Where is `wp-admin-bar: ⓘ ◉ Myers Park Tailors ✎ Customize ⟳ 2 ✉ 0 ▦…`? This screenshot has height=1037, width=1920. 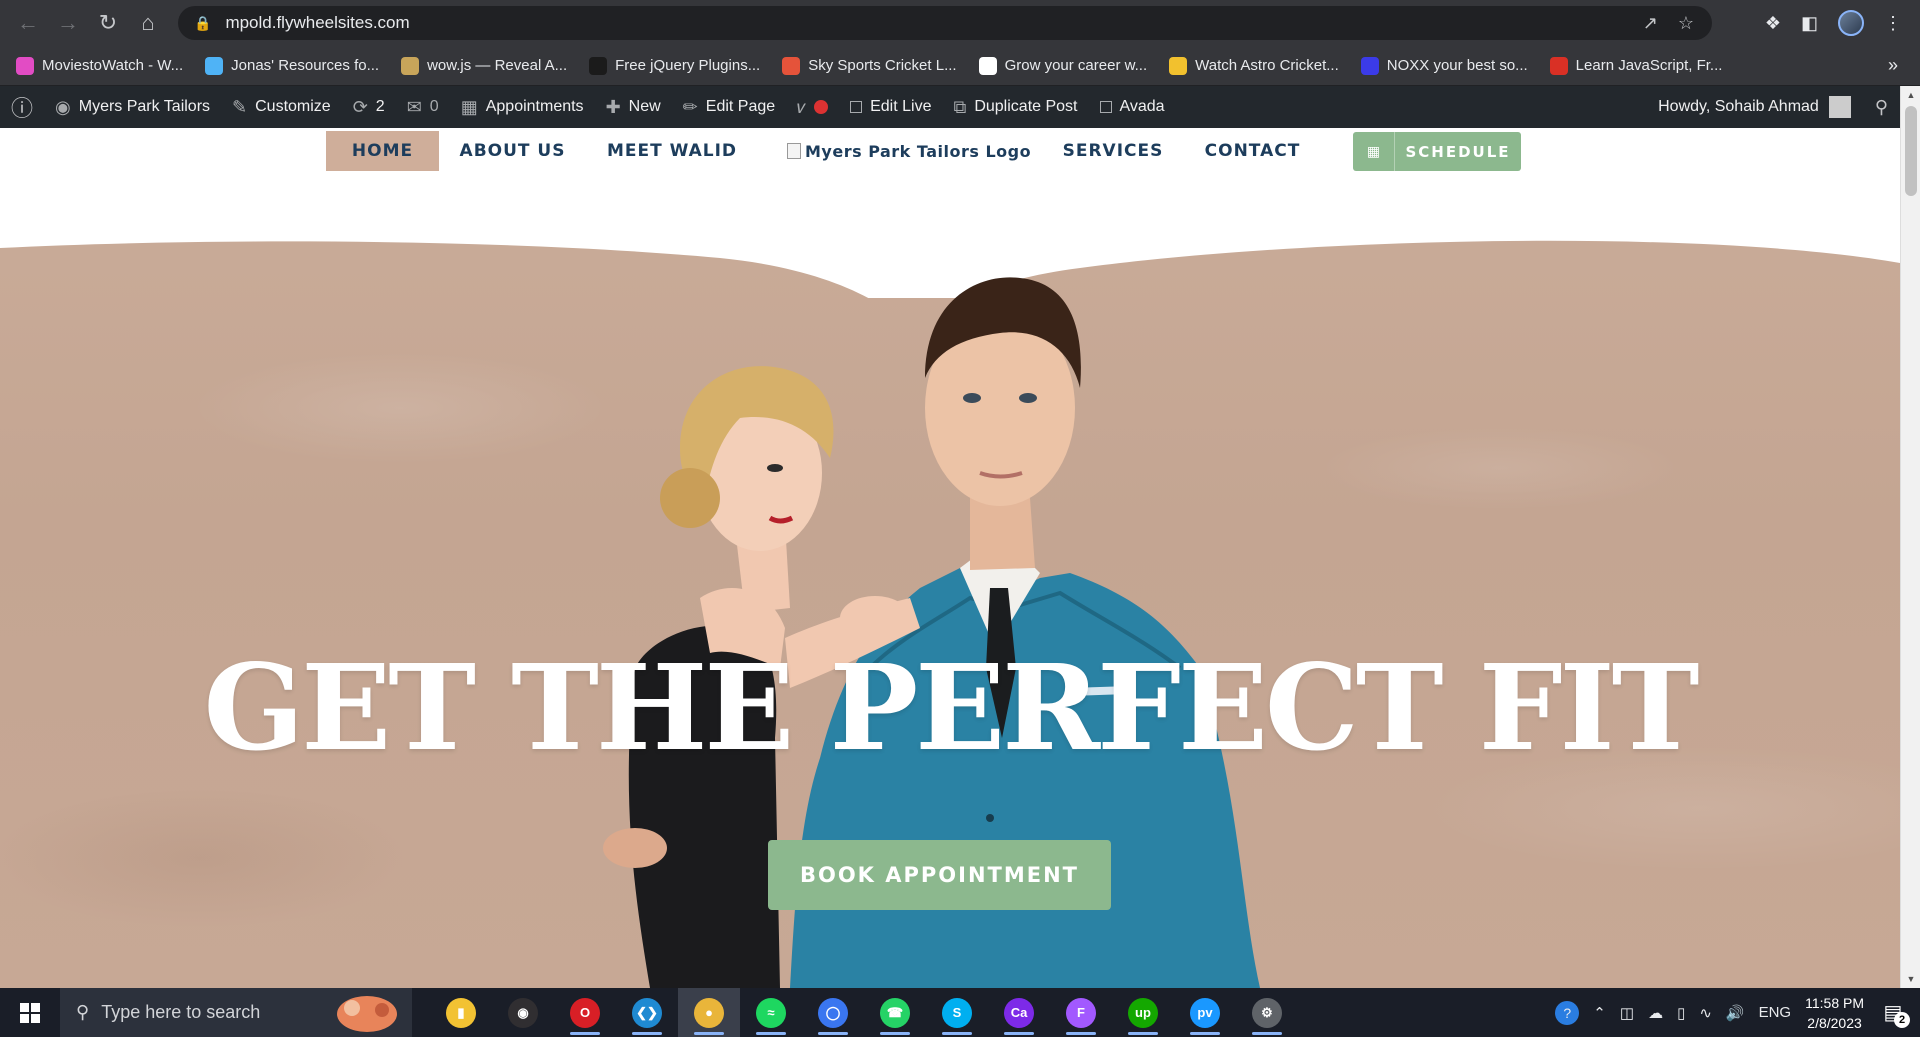 wp-admin-bar: ⓘ ◉ Myers Park Tailors ✎ Customize ⟳ 2 ✉ 0 ▦… is located at coordinates (950, 107).